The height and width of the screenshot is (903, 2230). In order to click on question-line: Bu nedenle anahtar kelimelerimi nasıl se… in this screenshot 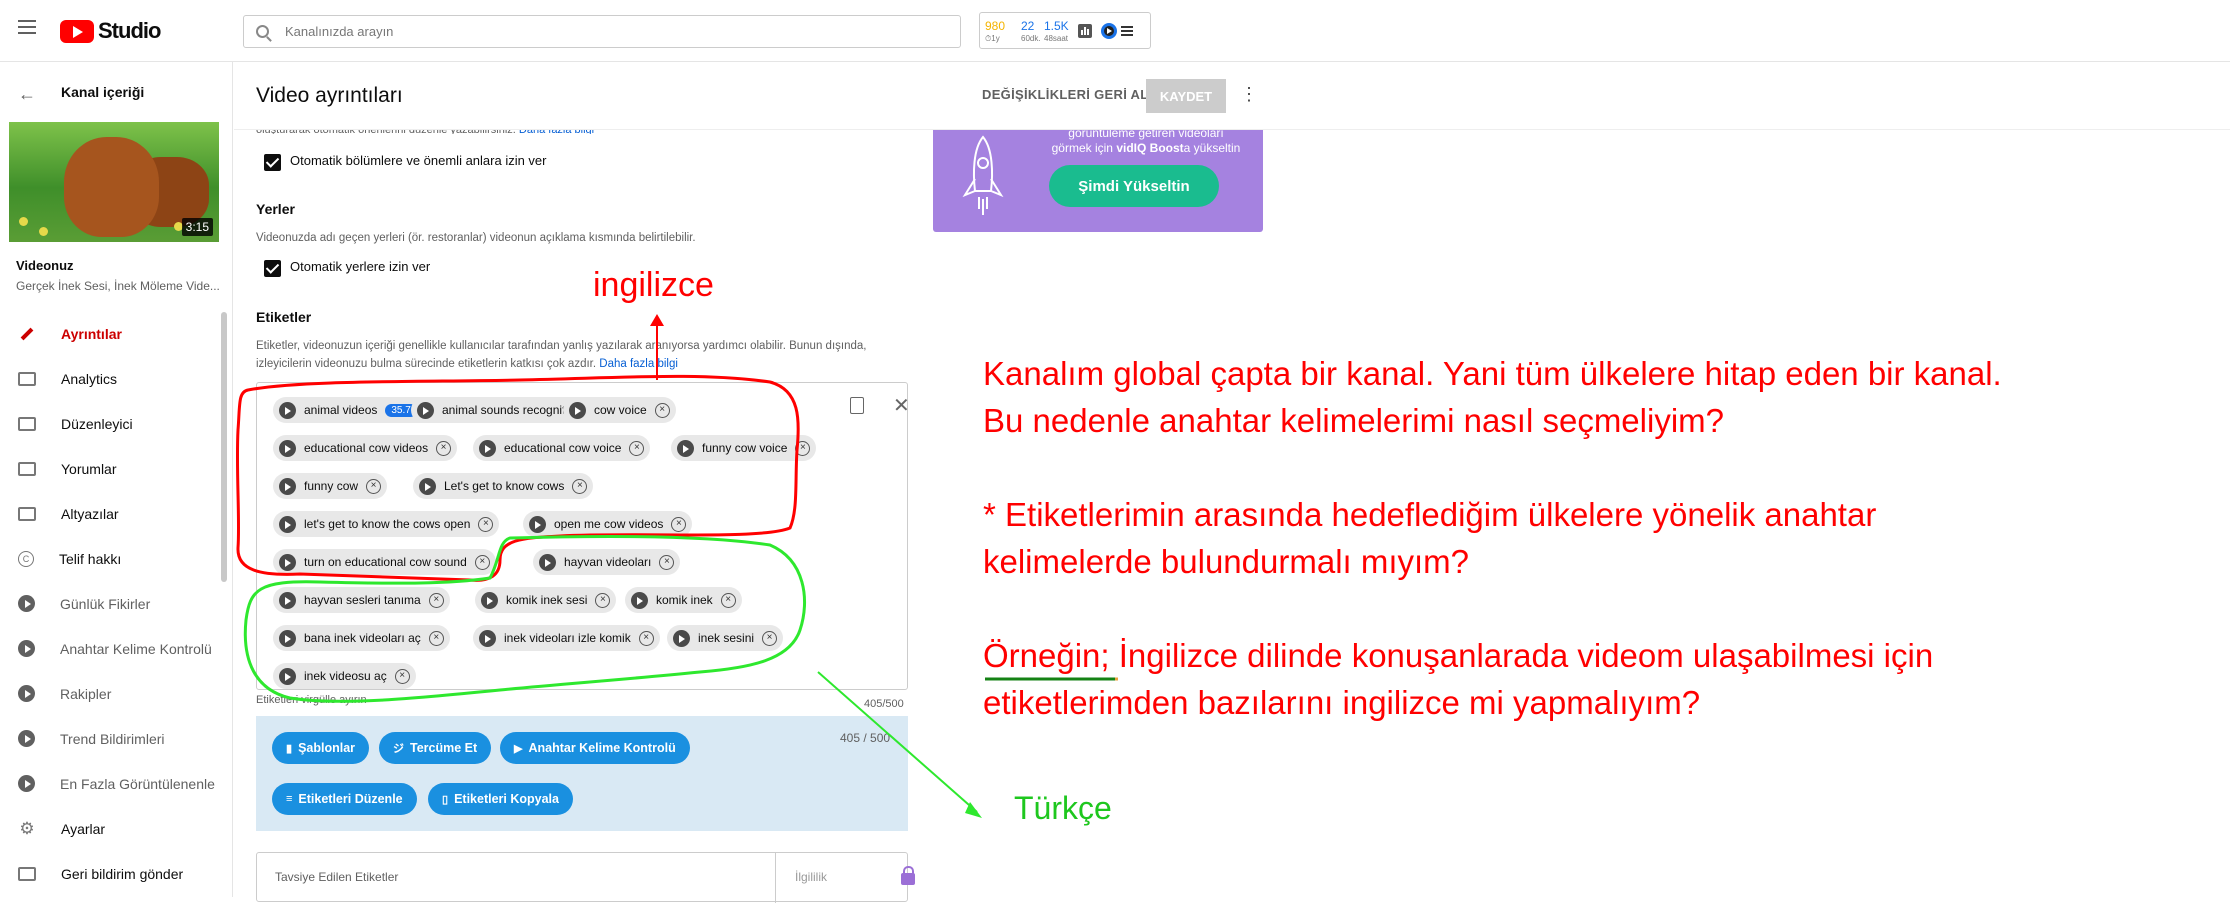, I will do `click(1354, 420)`.